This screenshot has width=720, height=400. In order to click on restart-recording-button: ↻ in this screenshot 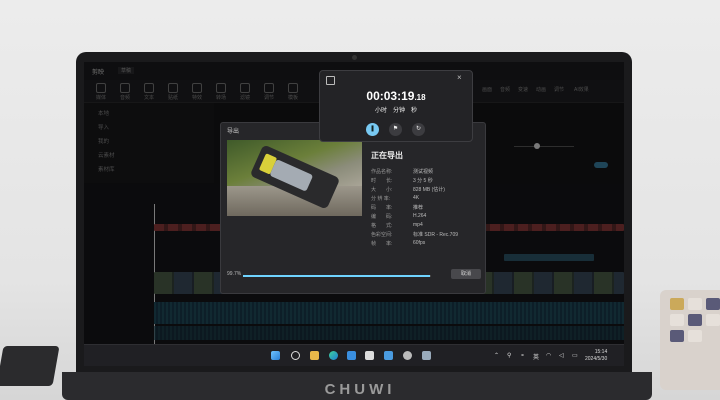, I will do `click(418, 129)`.